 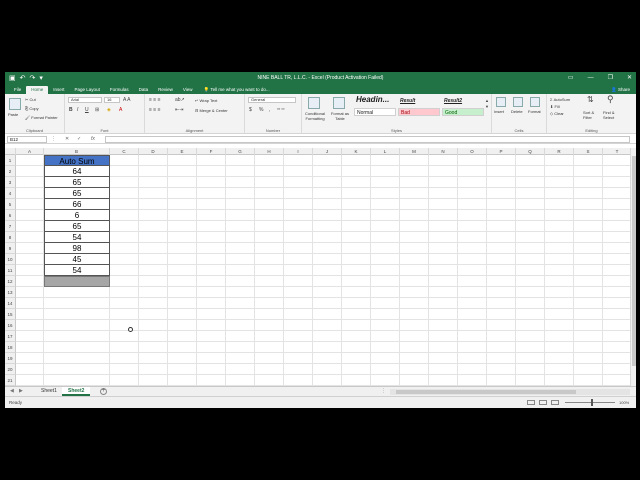 I want to click on bold-button: B, so click(x=71, y=110).